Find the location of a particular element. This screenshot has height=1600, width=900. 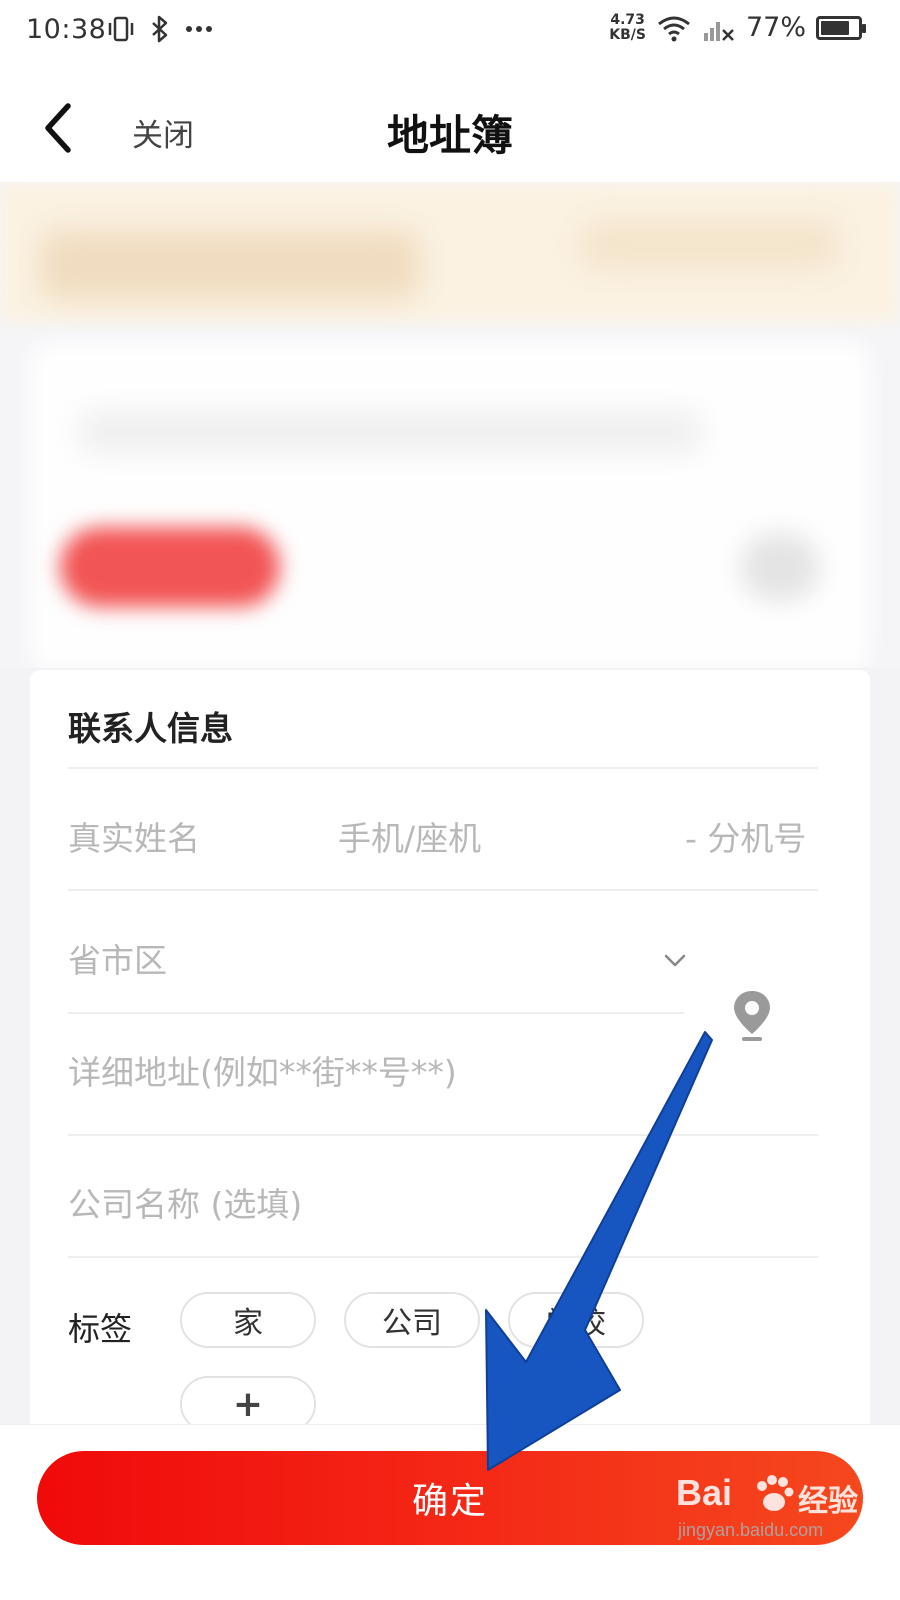

nav-header: 关闭 地址簿 is located at coordinates (450, 123).